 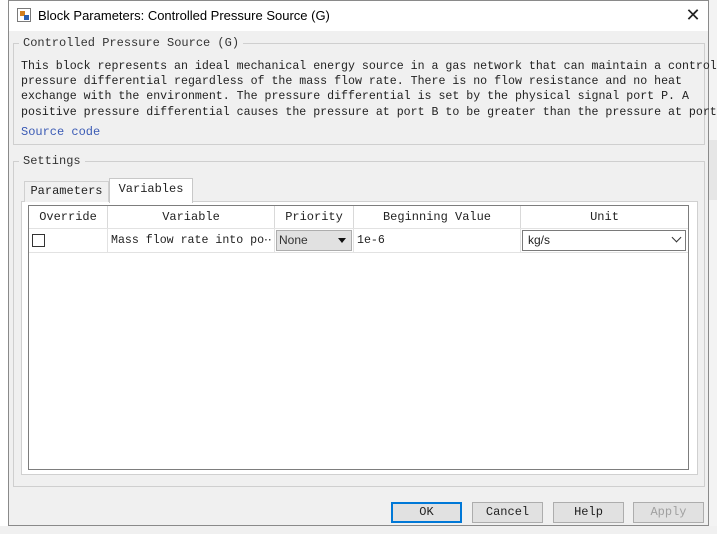 I want to click on source-code-link: Source code, so click(x=60, y=132).